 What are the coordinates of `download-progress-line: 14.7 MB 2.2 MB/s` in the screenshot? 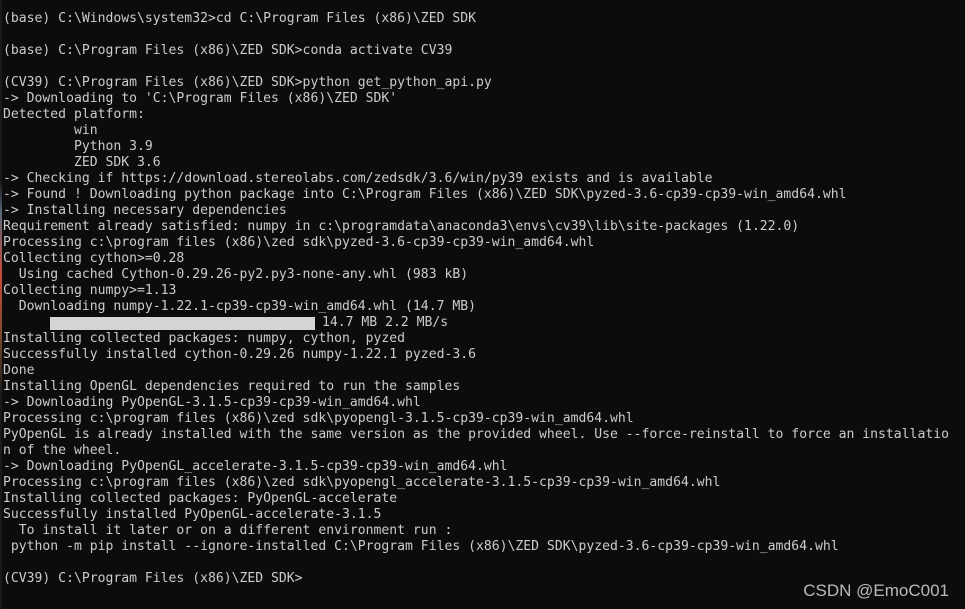 It's located at (484, 323).